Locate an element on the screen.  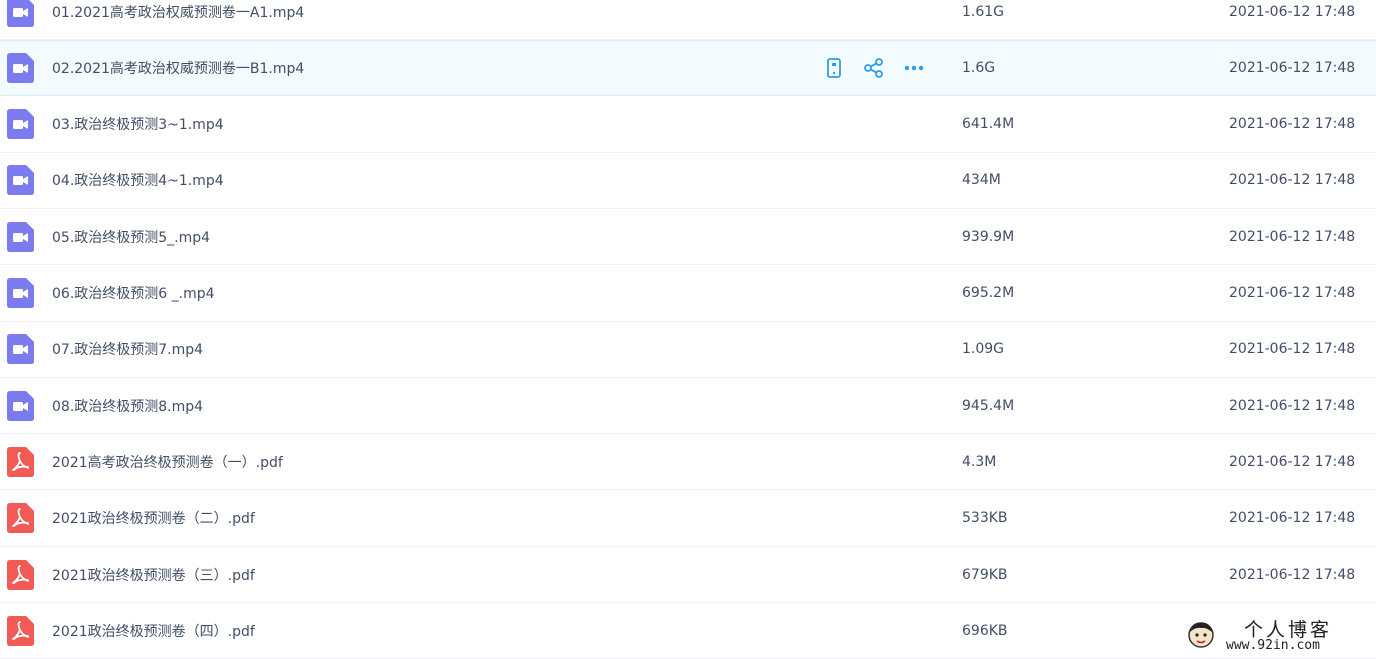
share-icon is located at coordinates (874, 68).